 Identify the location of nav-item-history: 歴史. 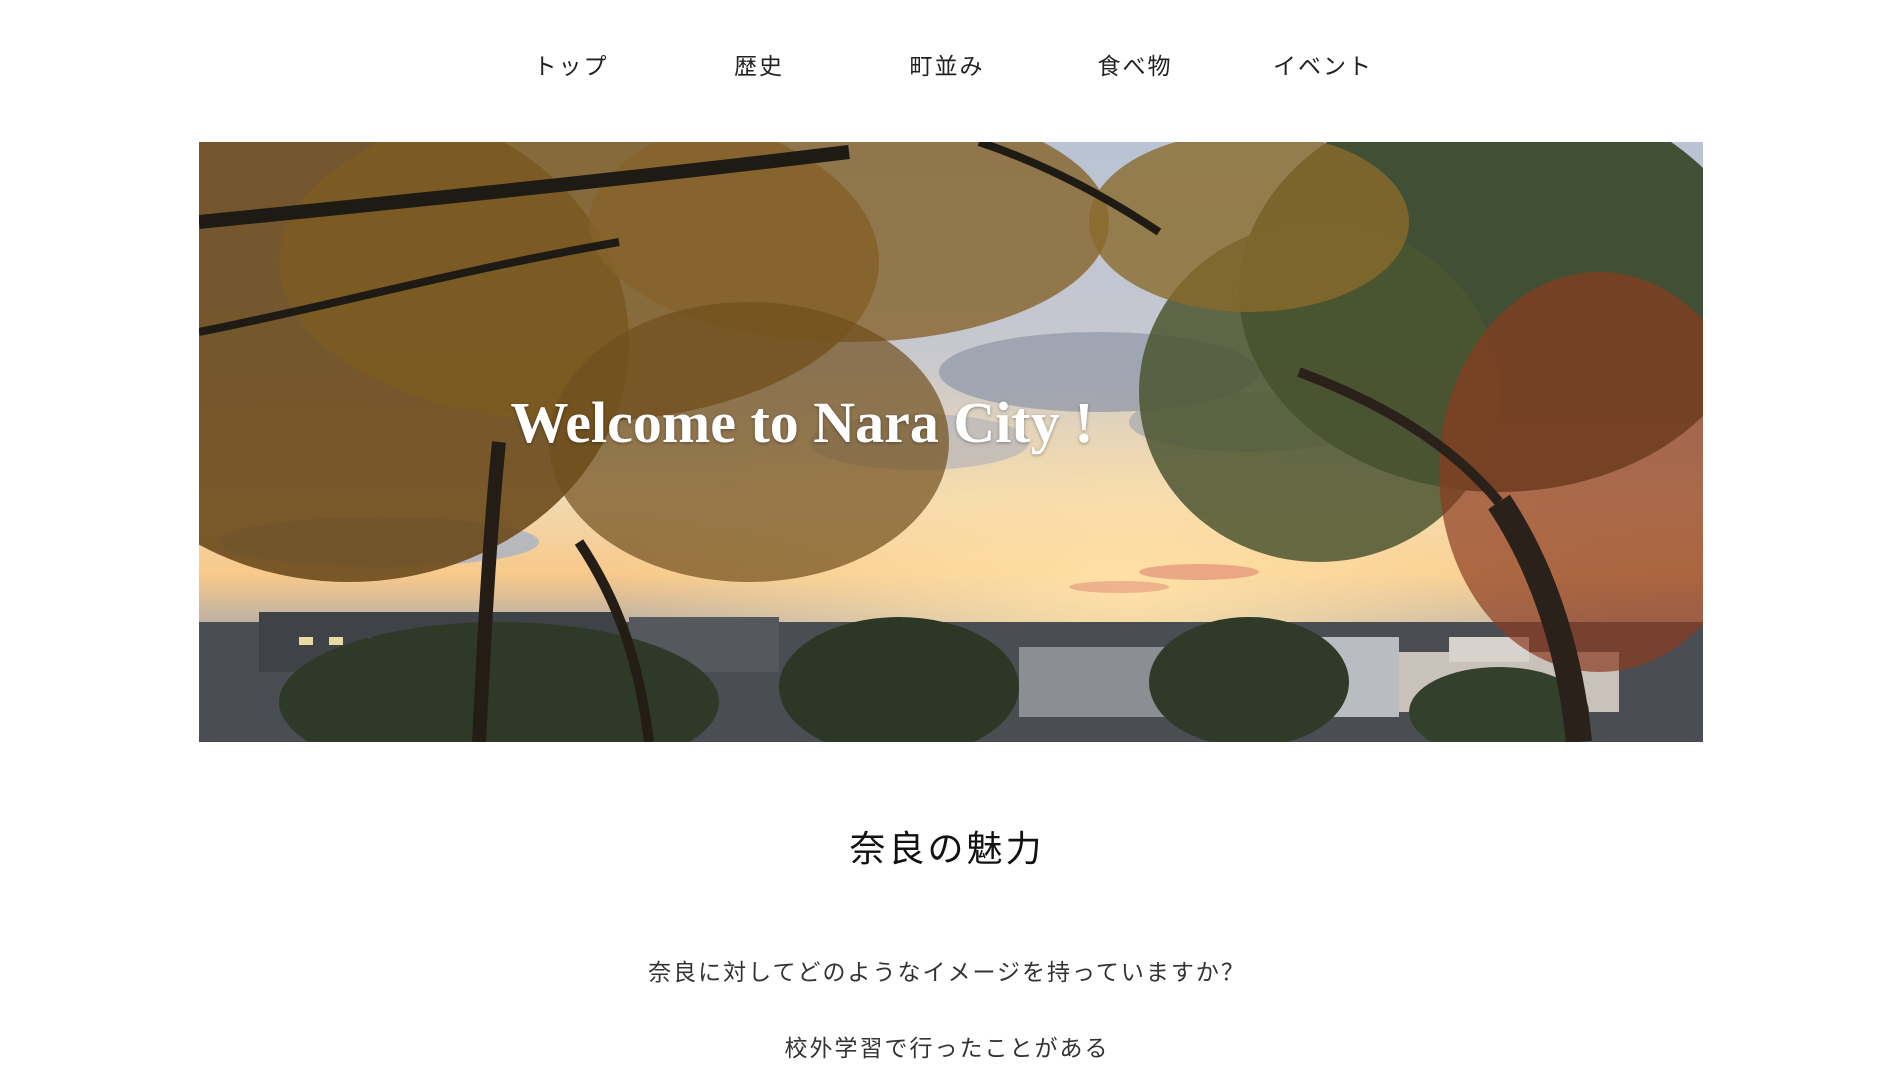
(759, 67).